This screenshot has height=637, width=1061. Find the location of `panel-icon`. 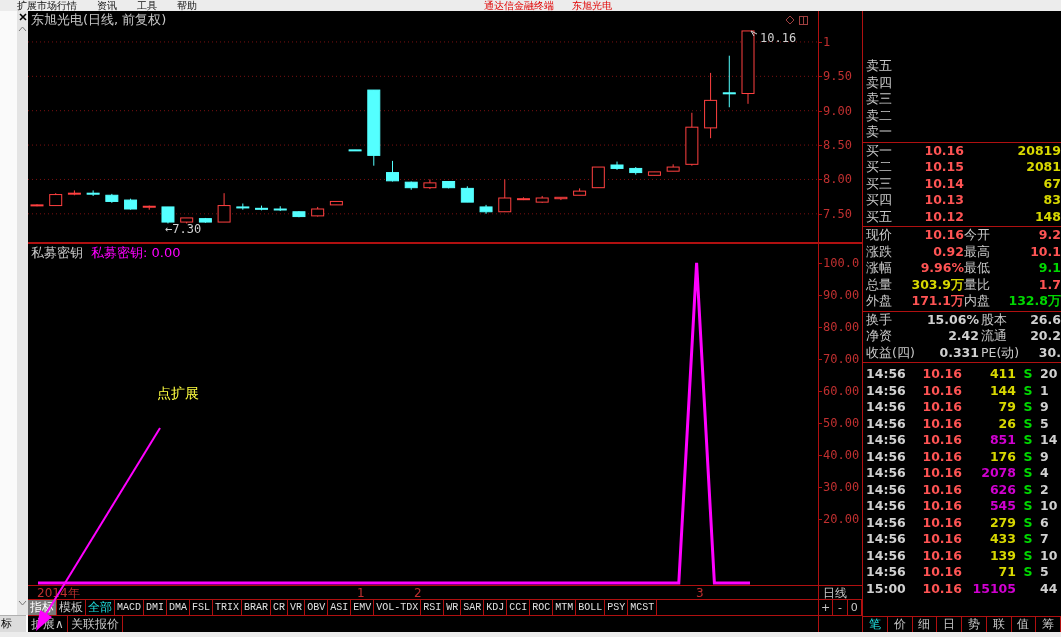

panel-icon is located at coordinates (803, 19).